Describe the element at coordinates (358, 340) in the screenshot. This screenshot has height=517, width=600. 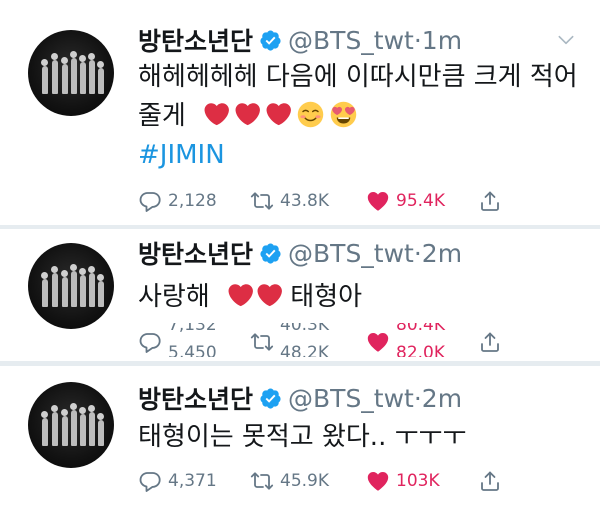
I see `tweet-actions: 7,132 5,450 40.3K 48.2K 80.4K 82.0K` at that location.